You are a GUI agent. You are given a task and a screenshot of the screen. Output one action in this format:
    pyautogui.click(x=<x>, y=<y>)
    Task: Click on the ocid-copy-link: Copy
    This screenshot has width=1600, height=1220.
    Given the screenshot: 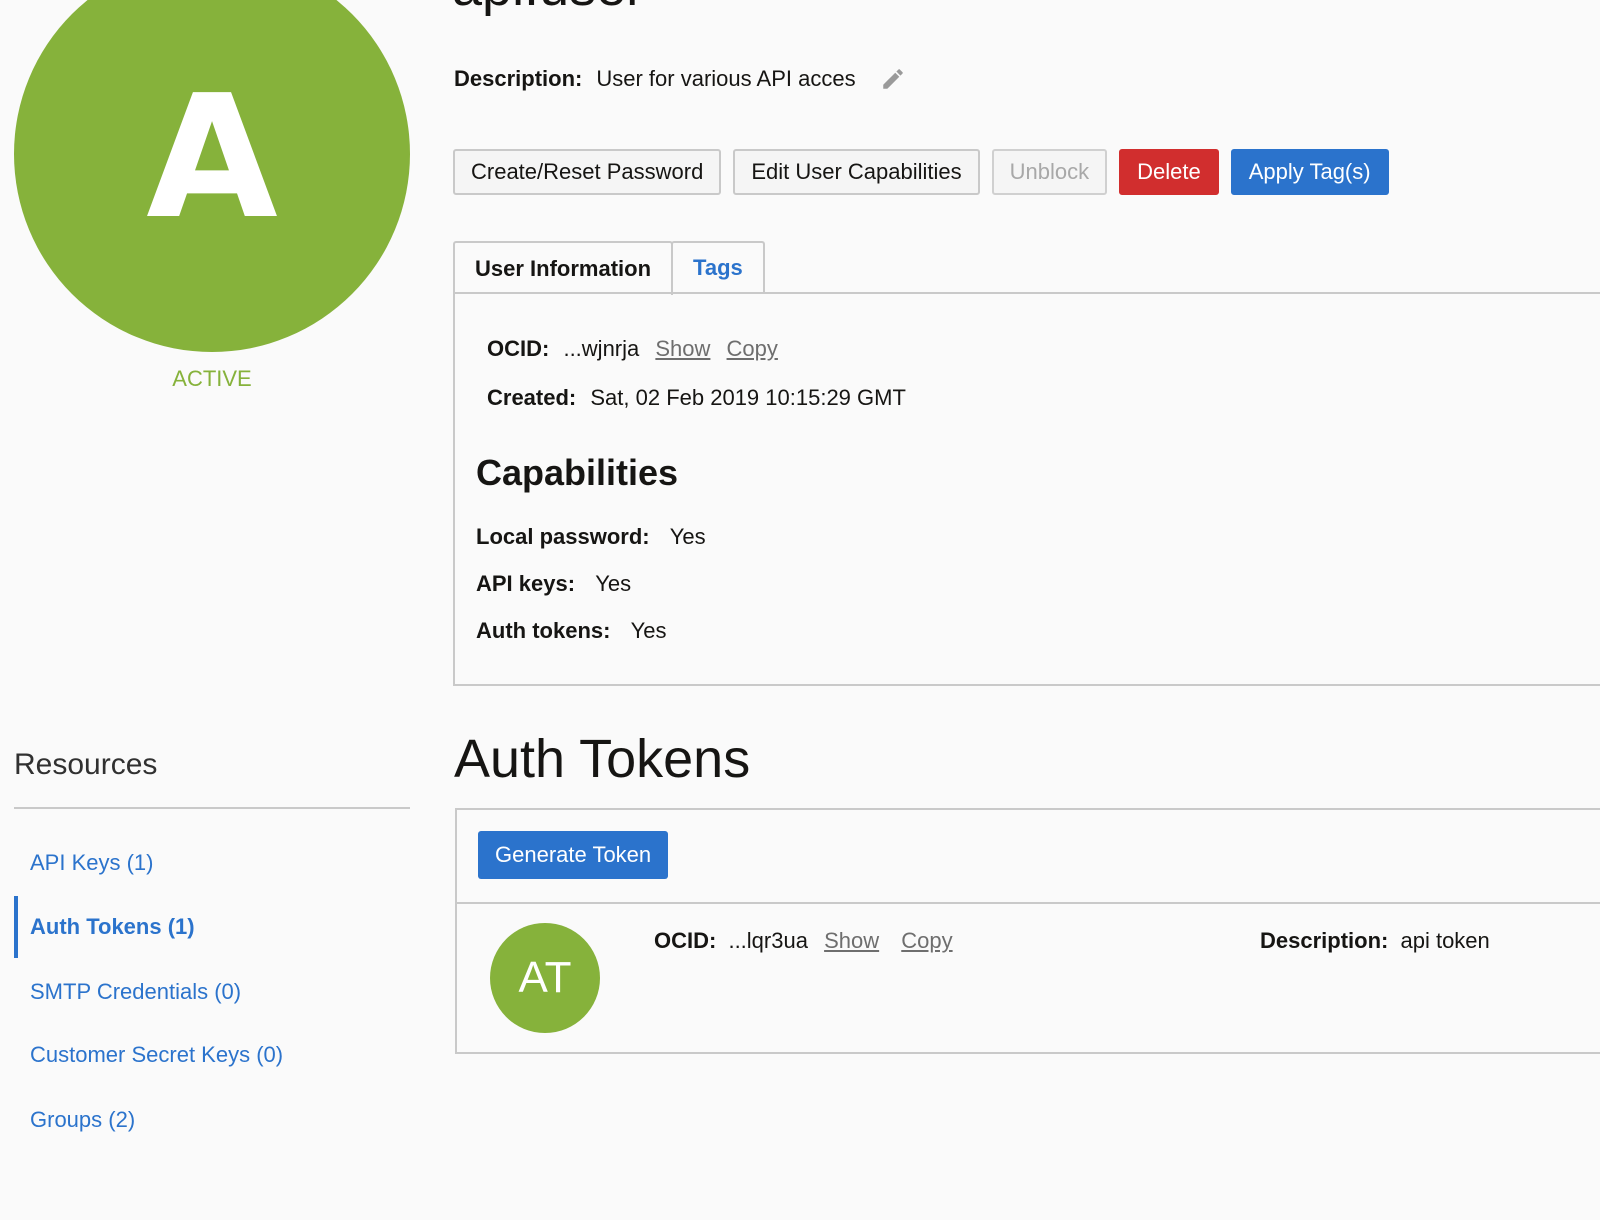 What is the action you would take?
    pyautogui.click(x=752, y=348)
    